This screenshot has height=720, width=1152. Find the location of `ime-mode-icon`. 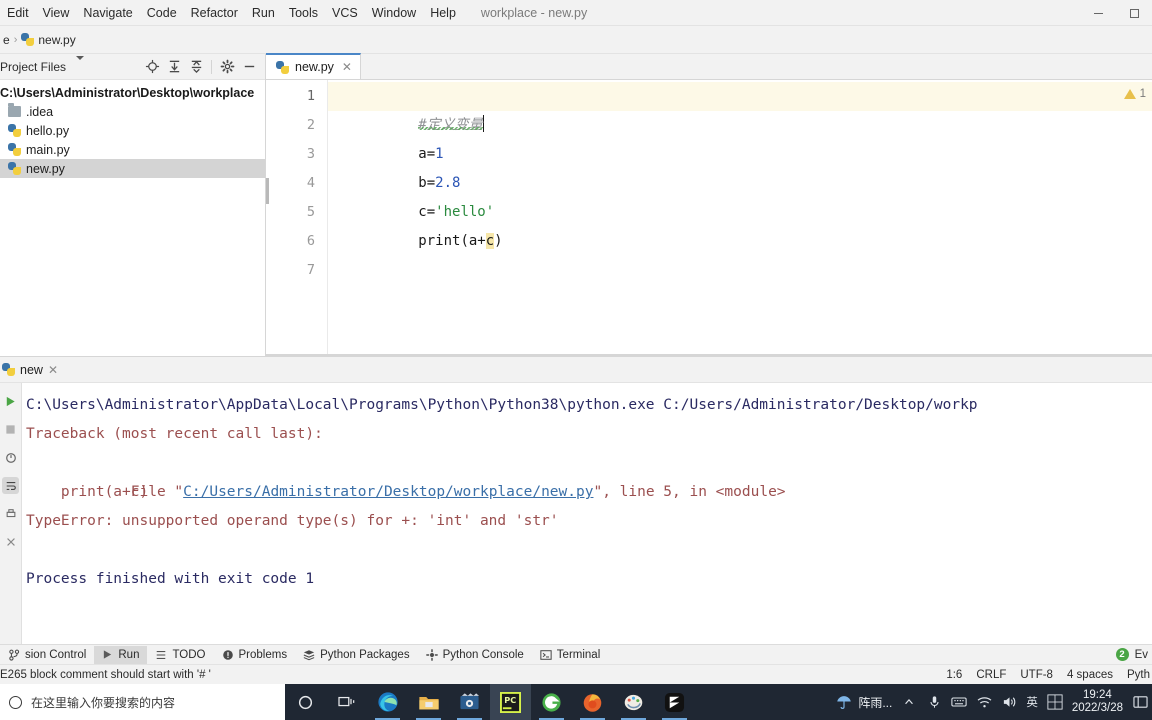

ime-mode-icon is located at coordinates (1055, 702).